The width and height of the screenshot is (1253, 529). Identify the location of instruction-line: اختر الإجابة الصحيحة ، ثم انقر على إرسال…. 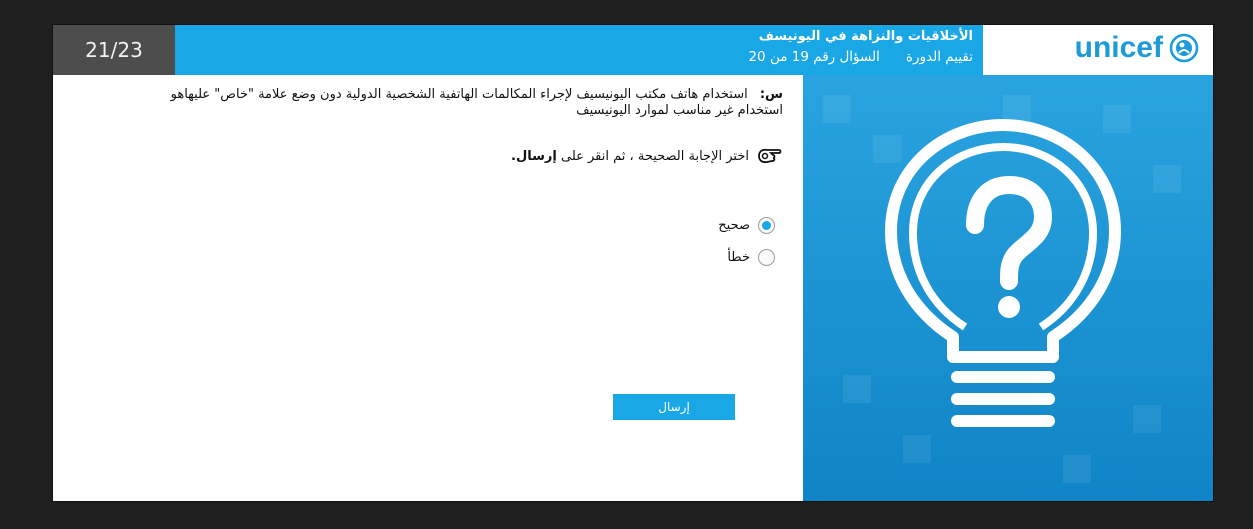
(647, 156).